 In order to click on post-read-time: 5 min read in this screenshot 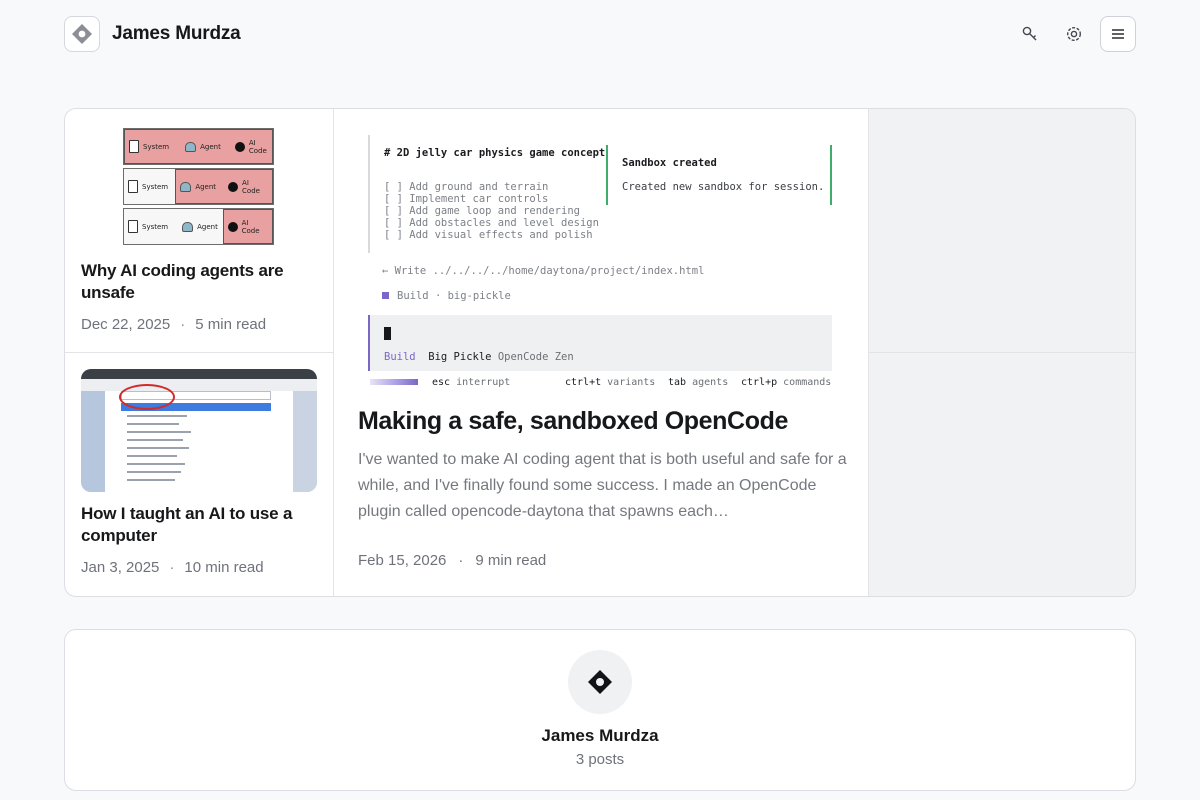, I will do `click(231, 324)`.